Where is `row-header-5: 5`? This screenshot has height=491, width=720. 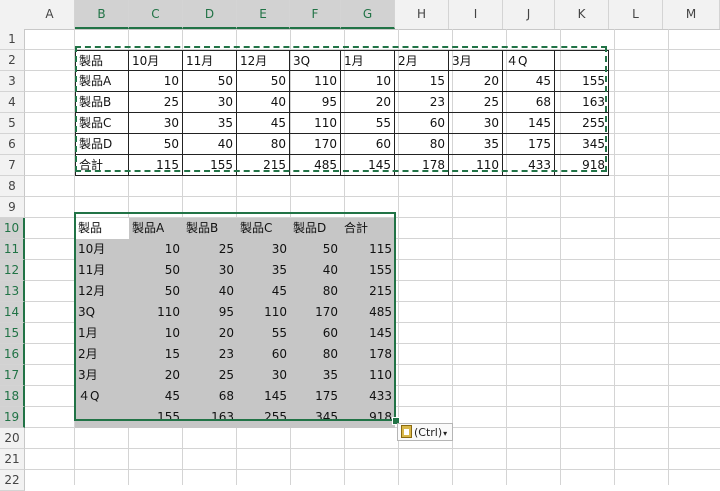
row-header-5: 5 is located at coordinates (12, 123).